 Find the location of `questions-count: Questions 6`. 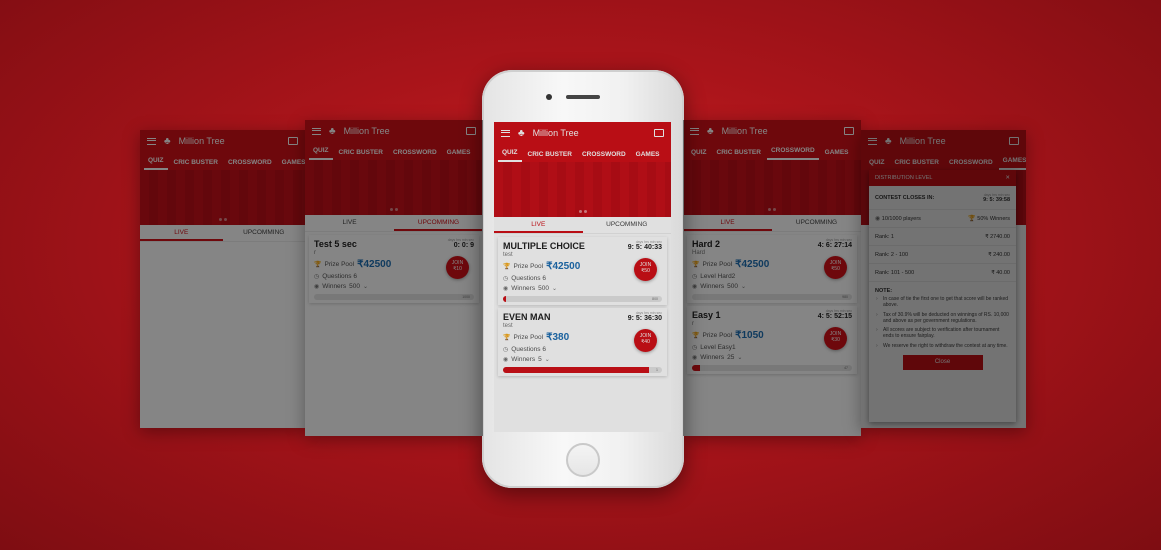

questions-count: Questions 6 is located at coordinates (528, 349).